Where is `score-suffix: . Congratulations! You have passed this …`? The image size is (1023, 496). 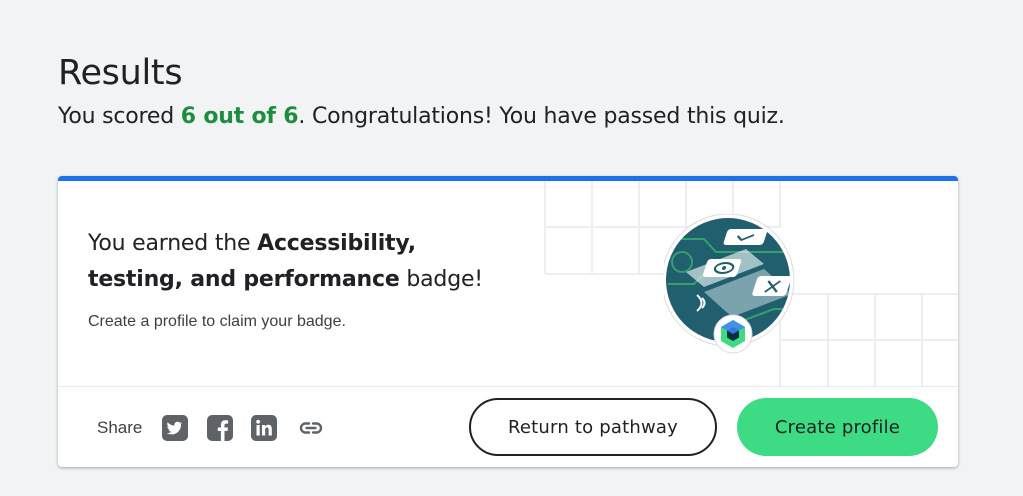 score-suffix: . Congratulations! You have passed this … is located at coordinates (541, 116).